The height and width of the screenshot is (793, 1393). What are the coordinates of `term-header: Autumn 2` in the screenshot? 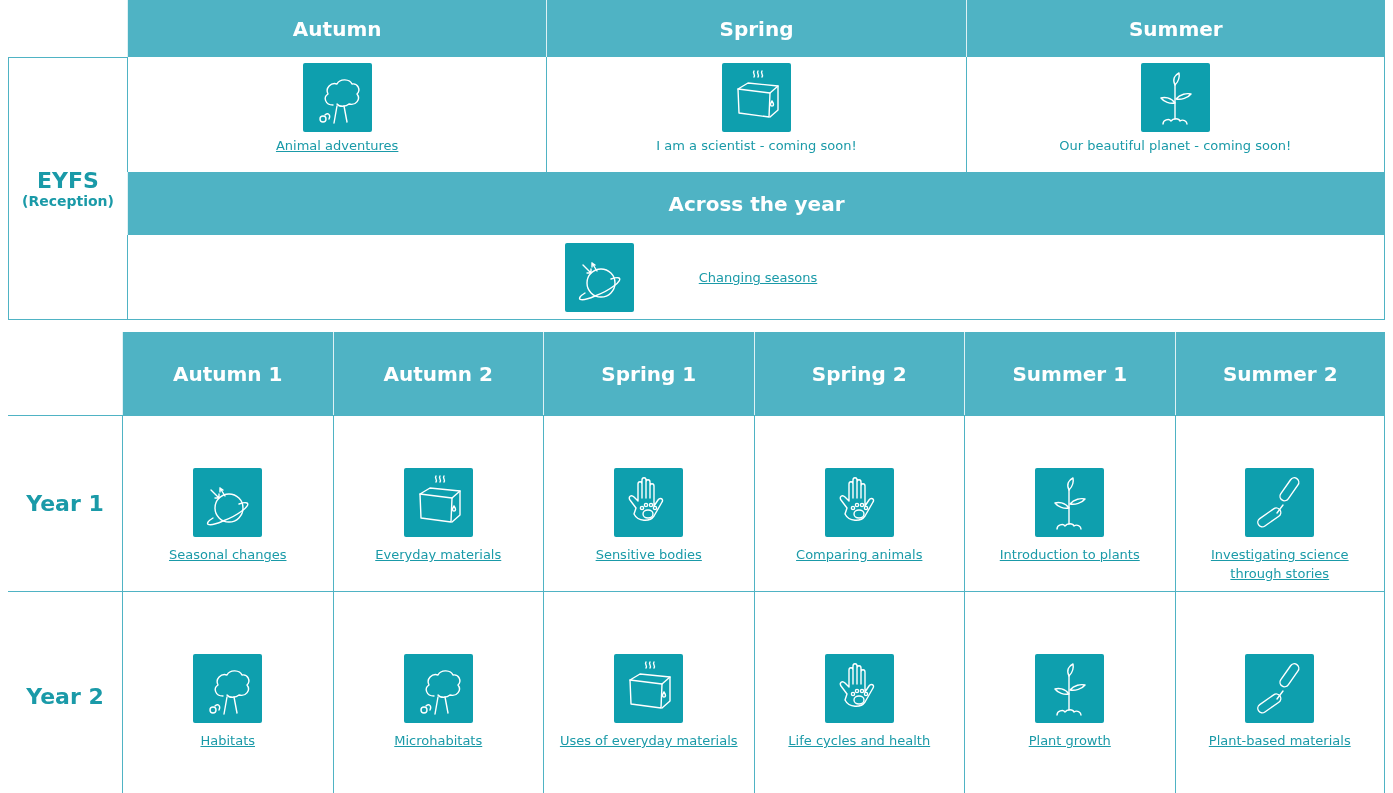 It's located at (437, 373).